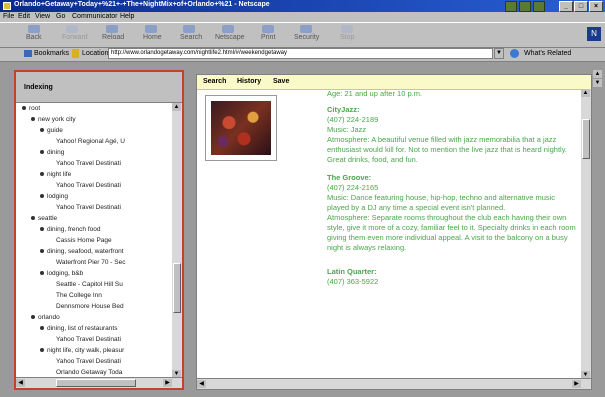 Image resolution: width=605 pixels, height=397 pixels. Describe the element at coordinates (79, 295) in the screenshot. I see `tree-link-item: The College Inn` at that location.